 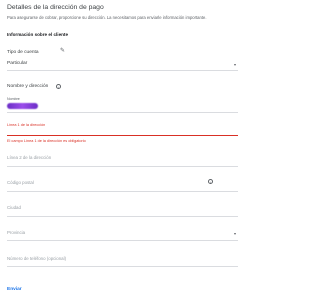 What do you see at coordinates (210, 182) in the screenshot?
I see `postal-info-icon: i` at bounding box center [210, 182].